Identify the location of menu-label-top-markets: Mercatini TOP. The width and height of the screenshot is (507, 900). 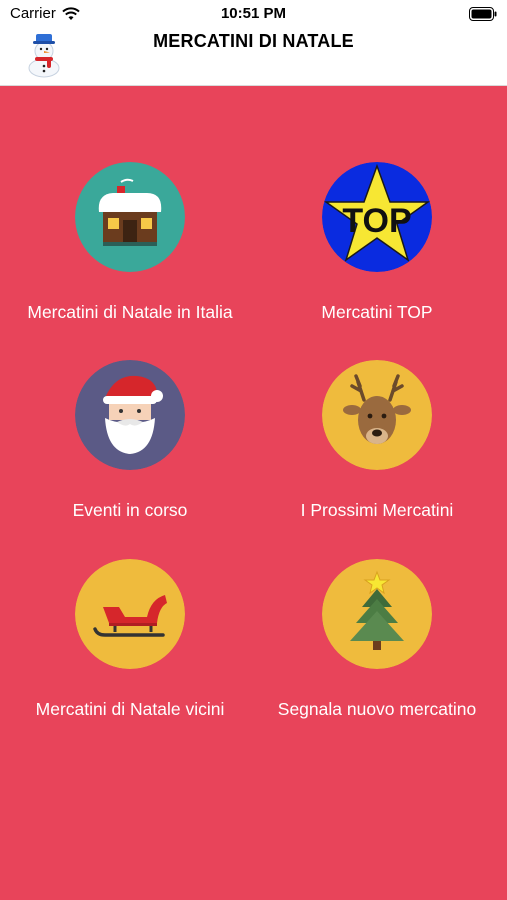
(377, 312).